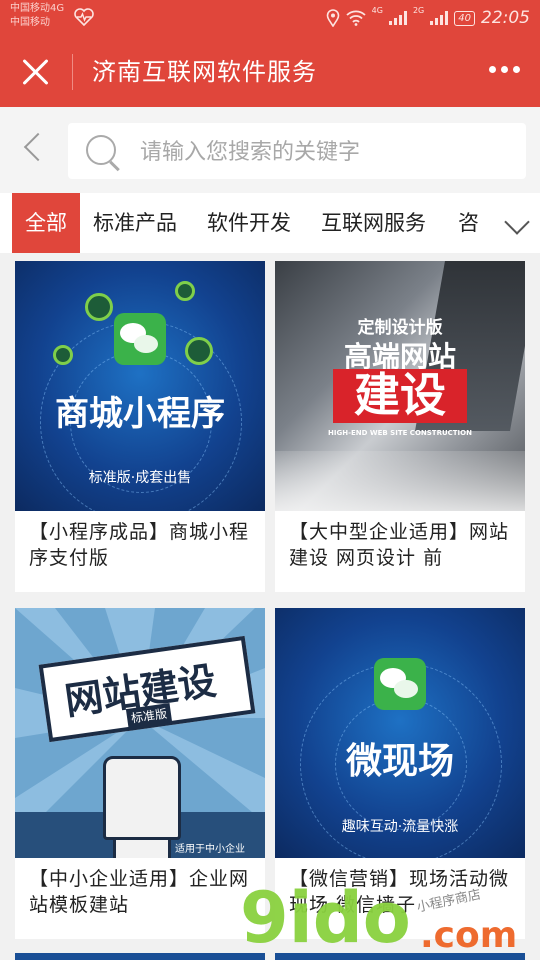 This screenshot has height=960, width=540. I want to click on status-icons: 4G 2G 40 22:05, so click(428, 18).